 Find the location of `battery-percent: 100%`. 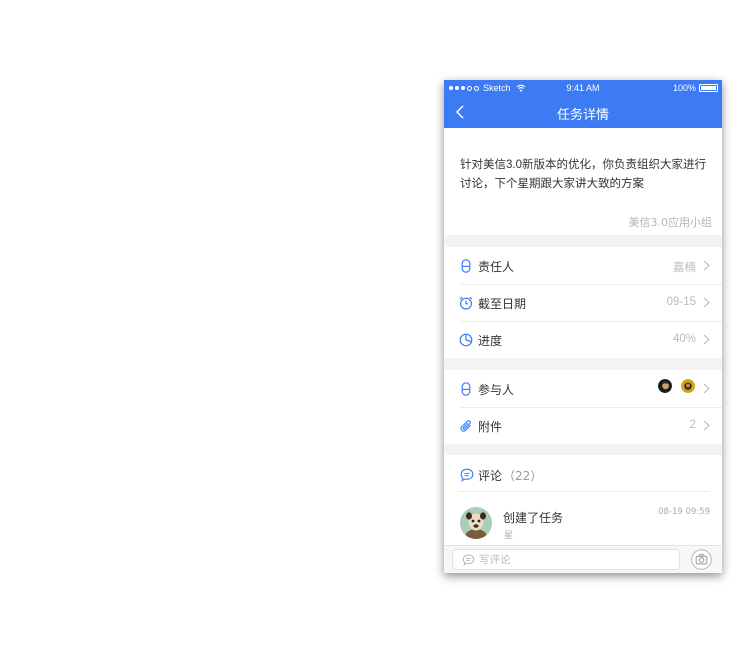

battery-percent: 100% is located at coordinates (684, 88).